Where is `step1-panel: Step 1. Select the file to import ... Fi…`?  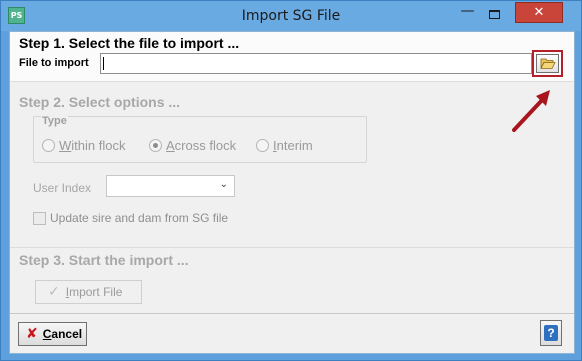
step1-panel: Step 1. Select the file to import ... Fi… is located at coordinates (292, 57).